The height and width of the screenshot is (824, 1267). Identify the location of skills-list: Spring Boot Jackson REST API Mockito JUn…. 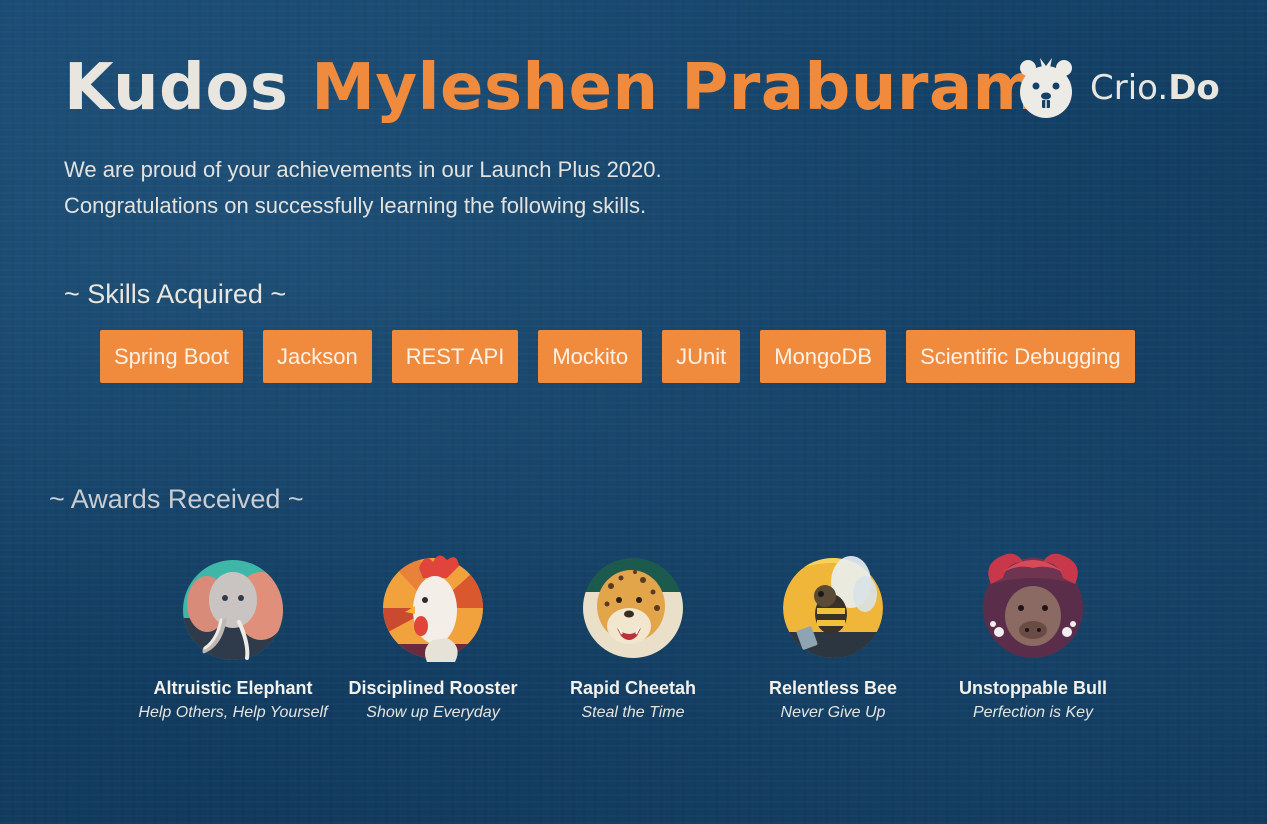
(617, 356).